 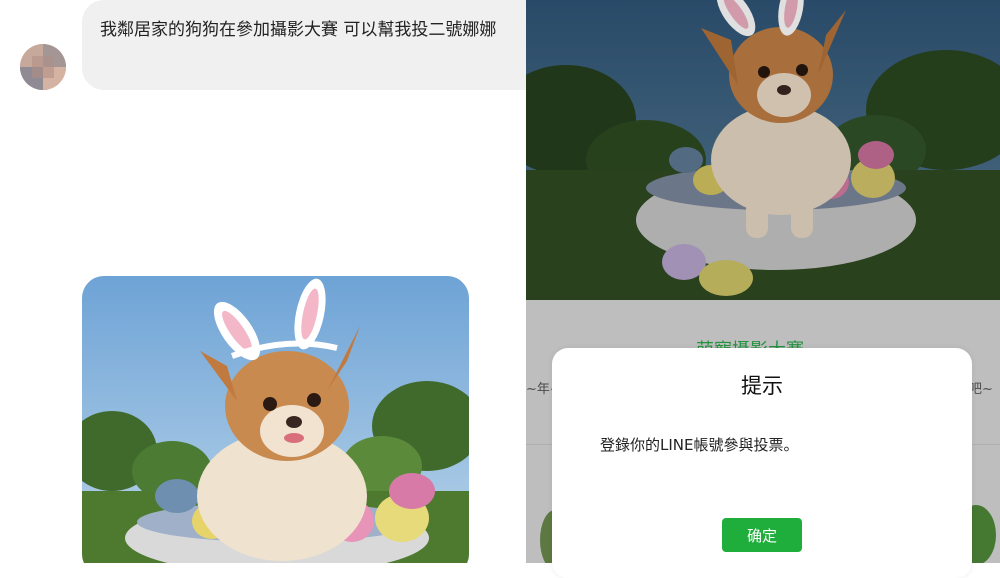 I want to click on message-text: 我鄰居家的狗狗在參加攝影大賽 可以幫我投二號娜娜, so click(x=298, y=30).